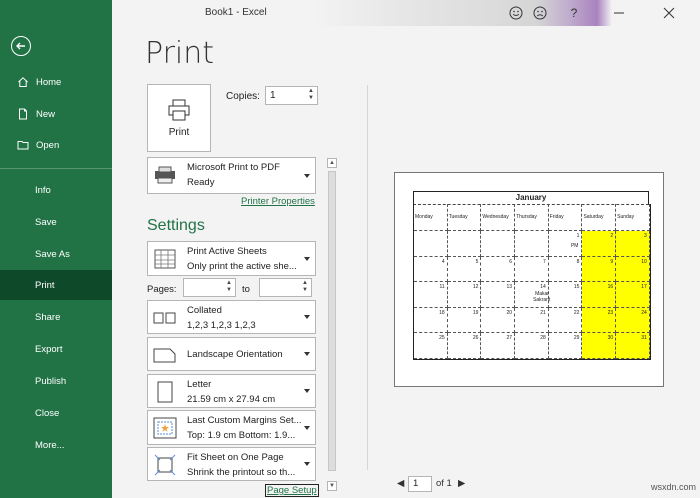 Image resolution: width=700 pixels, height=498 pixels. What do you see at coordinates (164, 428) in the screenshot?
I see `margins-icon` at bounding box center [164, 428].